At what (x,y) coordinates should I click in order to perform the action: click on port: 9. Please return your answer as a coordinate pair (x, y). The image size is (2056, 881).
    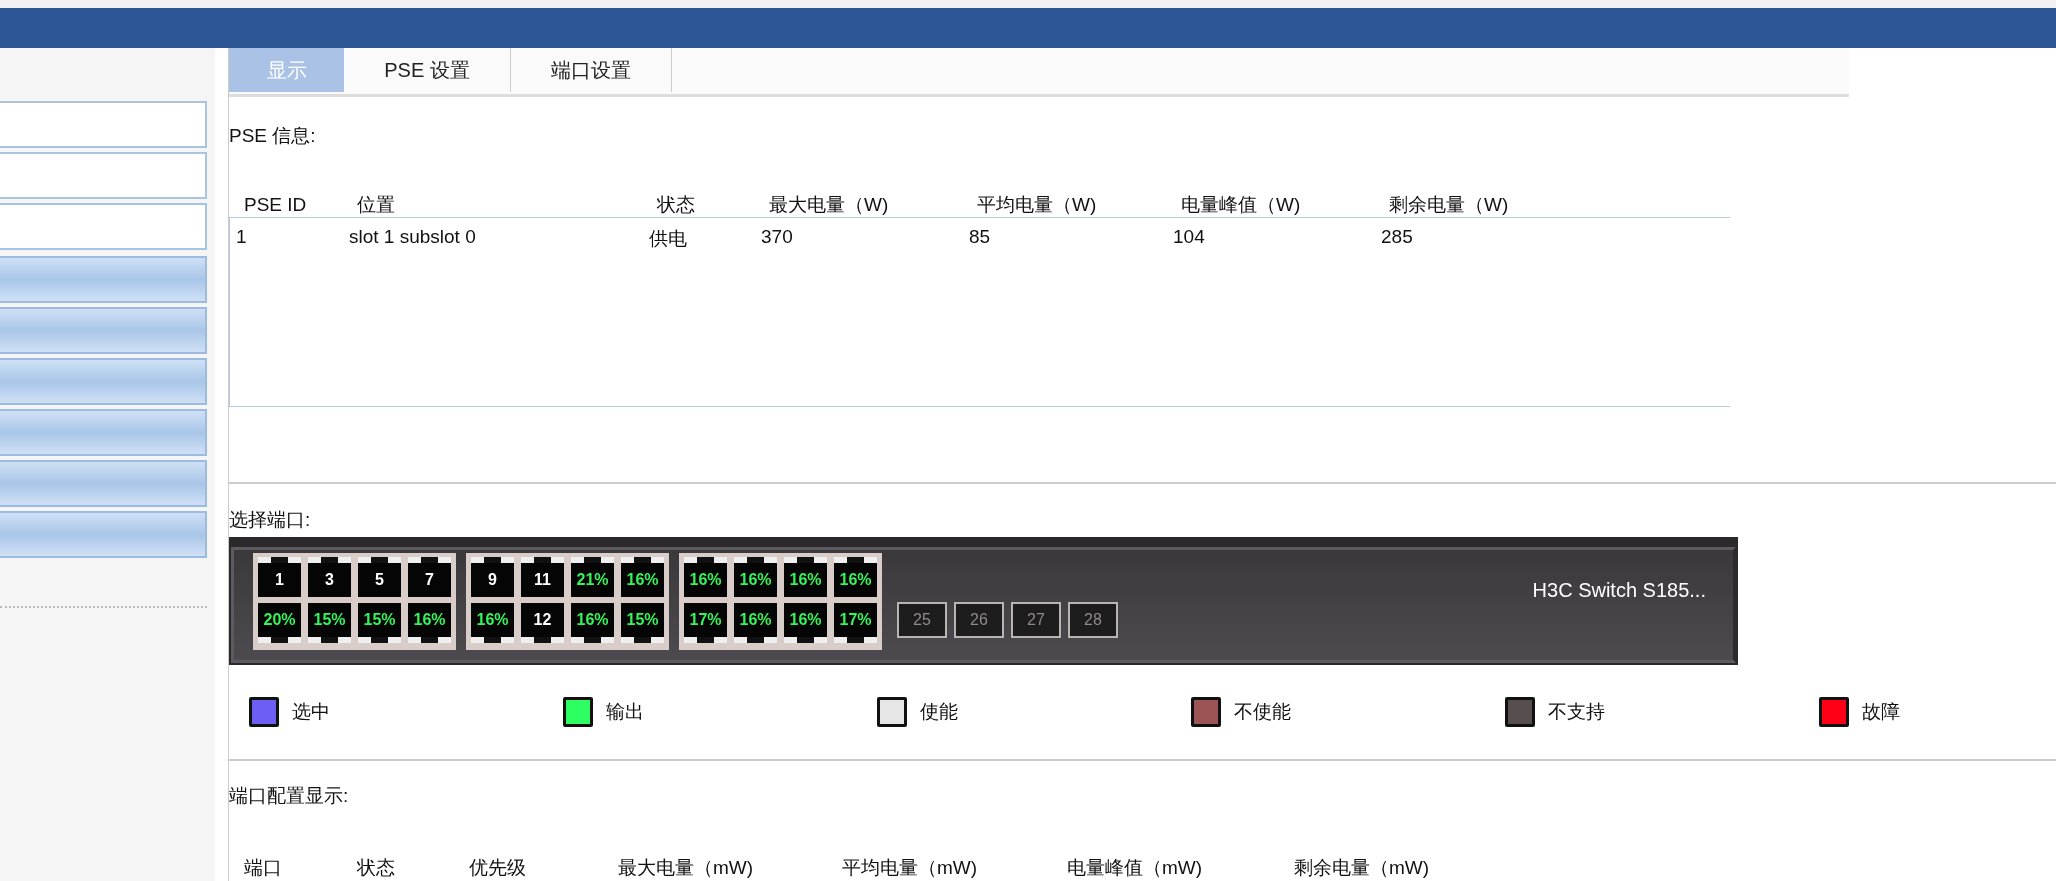
    Looking at the image, I should click on (492, 577).